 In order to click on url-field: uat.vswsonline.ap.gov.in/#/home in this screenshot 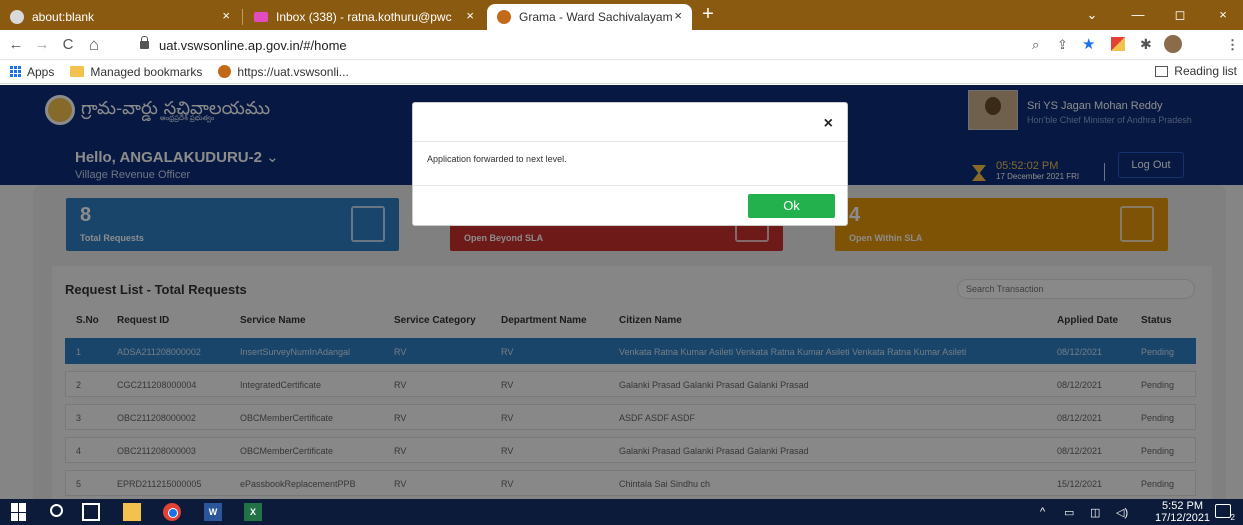, I will do `click(580, 45)`.